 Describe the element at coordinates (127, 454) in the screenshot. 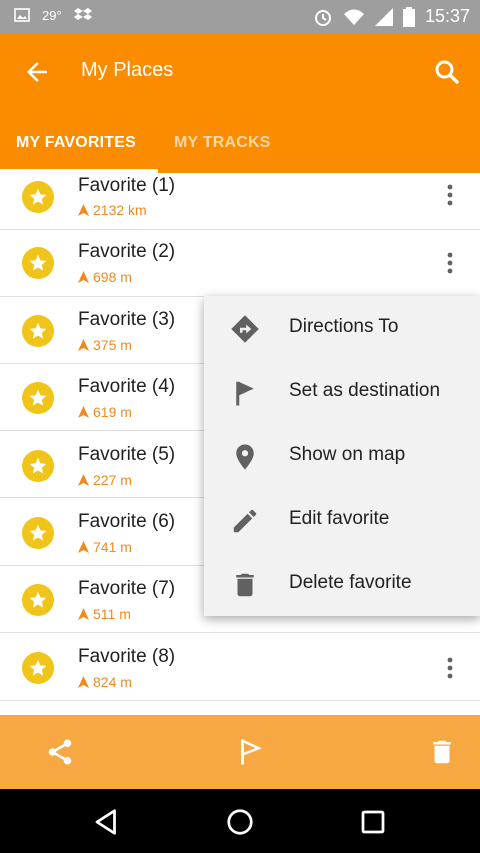

I see `favorite-name: Favorite (5)` at that location.